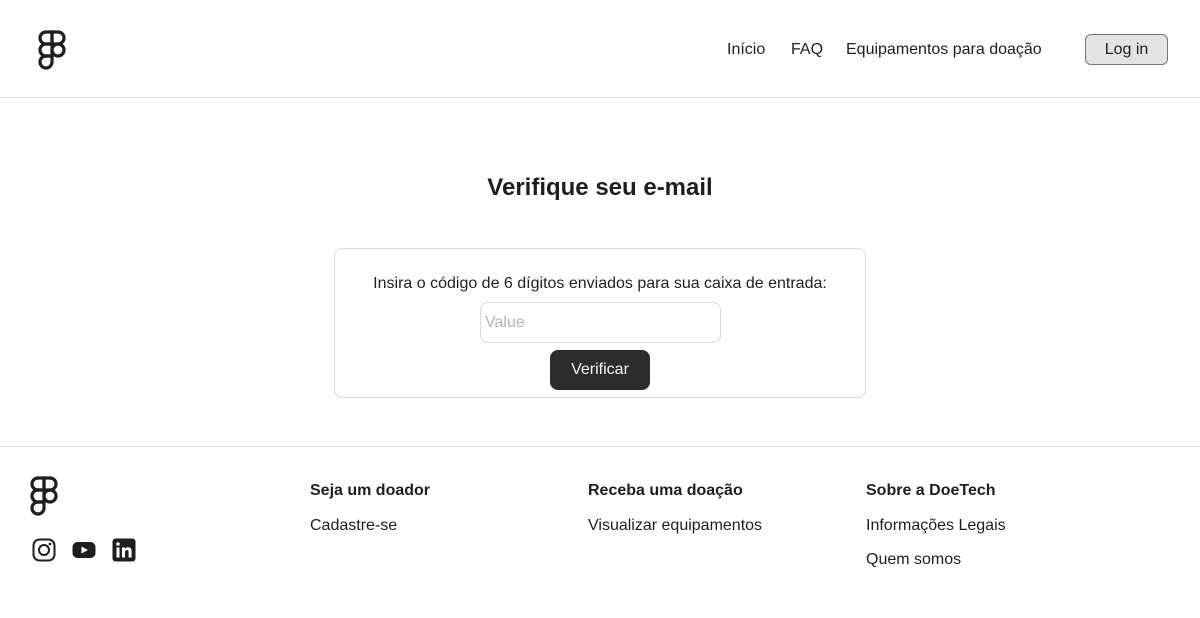  Describe the element at coordinates (600, 370) in the screenshot. I see `verify-button: Verificar` at that location.